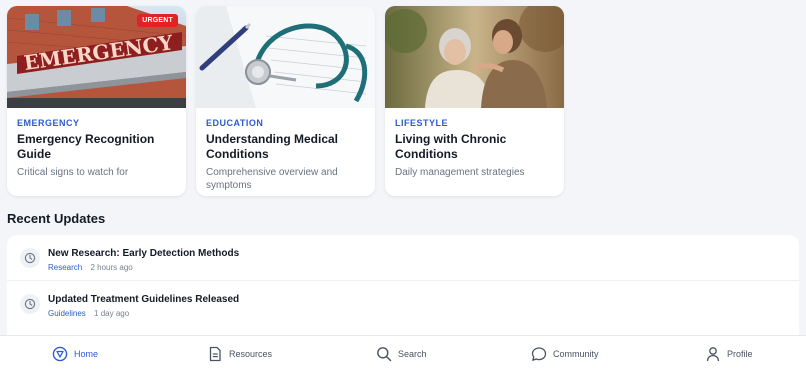 This screenshot has width=806, height=373. What do you see at coordinates (384, 354) in the screenshot?
I see `search-icon` at bounding box center [384, 354].